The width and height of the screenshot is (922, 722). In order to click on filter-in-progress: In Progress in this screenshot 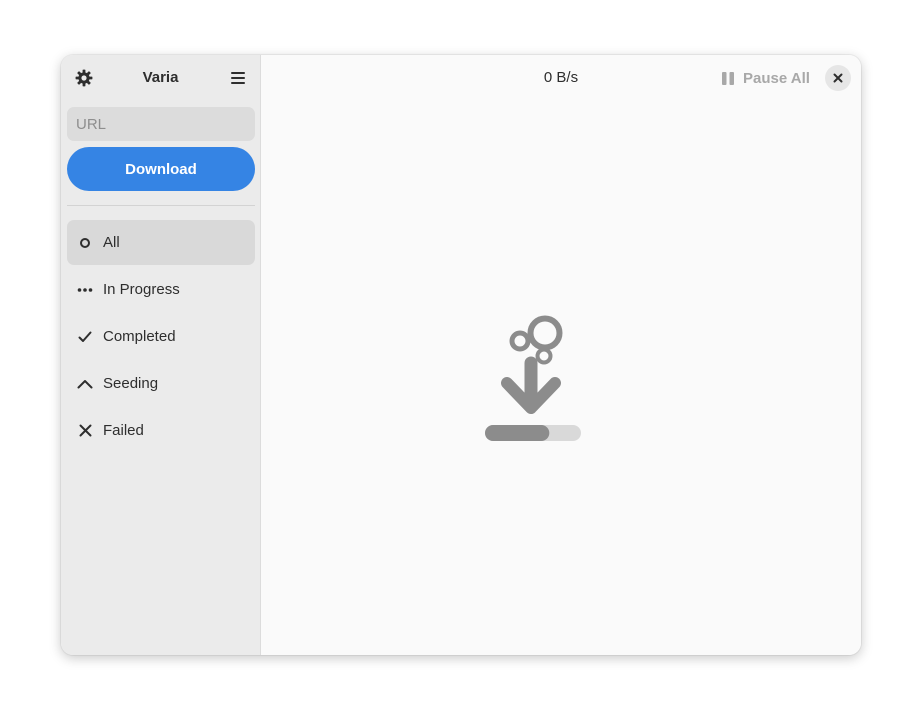, I will do `click(161, 289)`.